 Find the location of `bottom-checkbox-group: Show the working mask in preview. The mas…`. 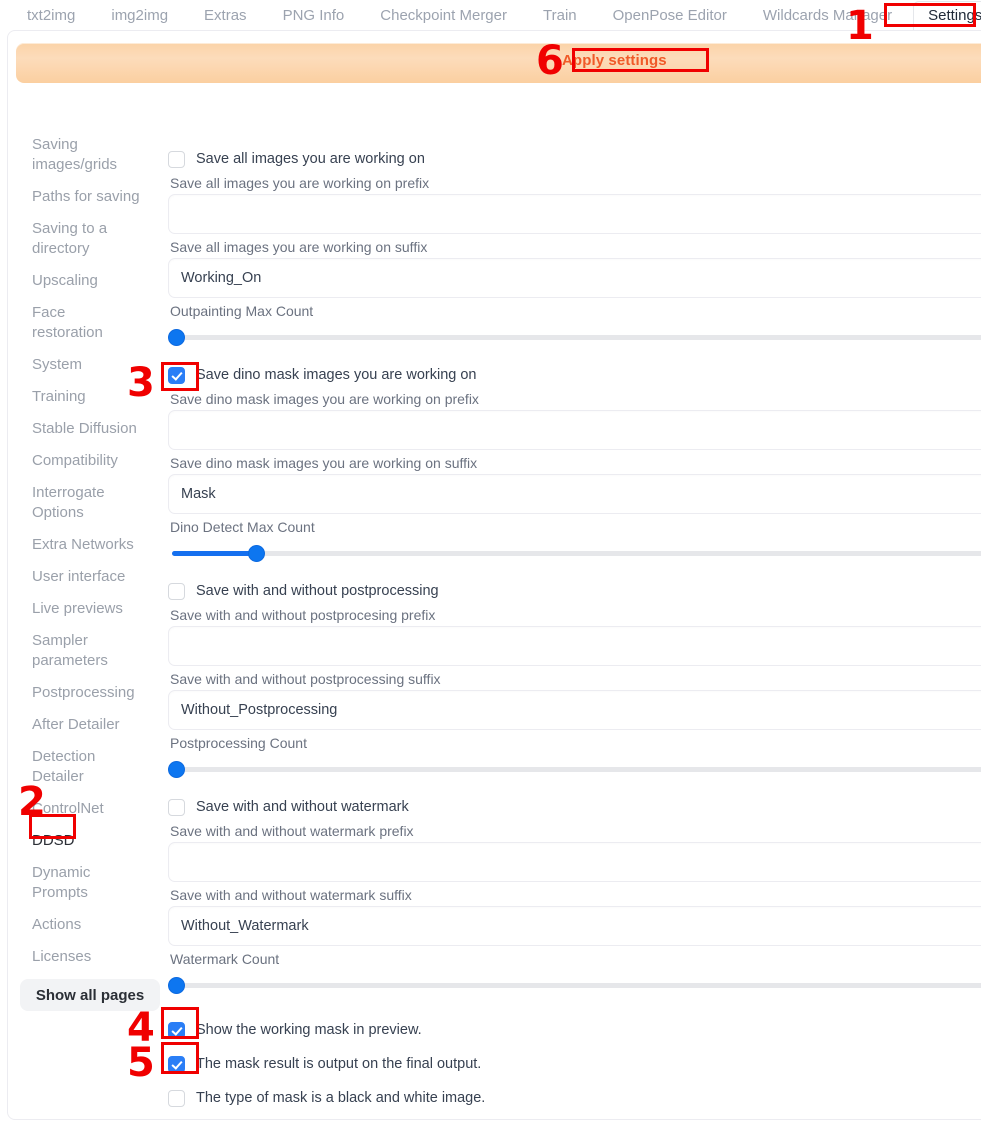

bottom-checkbox-group: Show the working mask in preview. The mas… is located at coordinates (326, 1064).